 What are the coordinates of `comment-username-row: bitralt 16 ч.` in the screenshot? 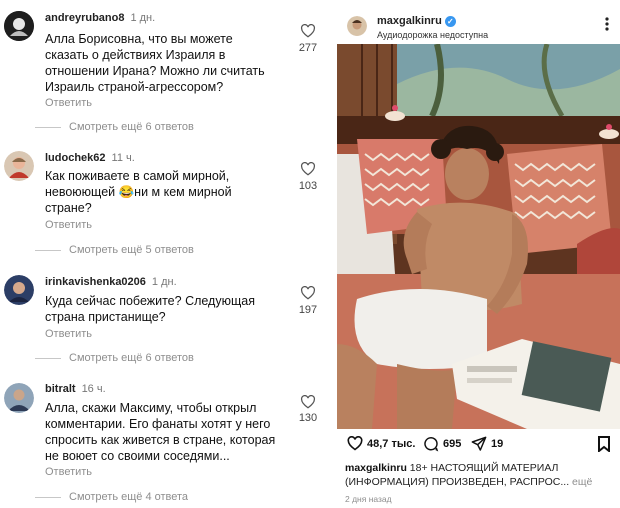 It's located at (75, 389).